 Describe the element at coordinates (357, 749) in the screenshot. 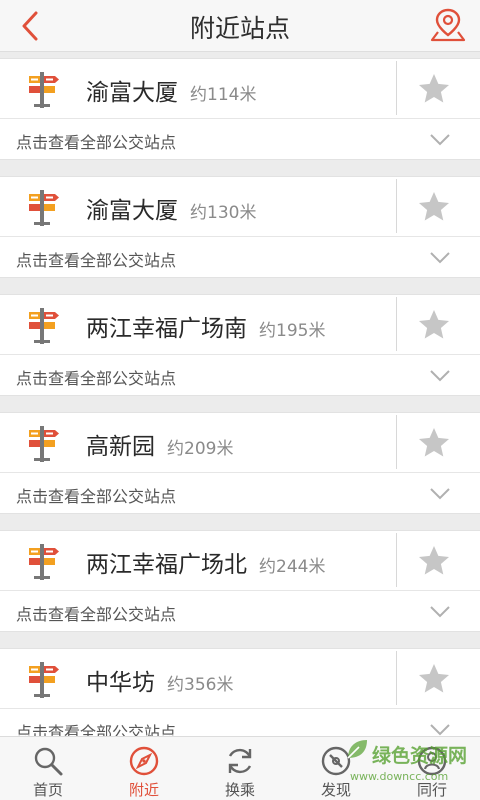

I see `leaf-icon` at that location.